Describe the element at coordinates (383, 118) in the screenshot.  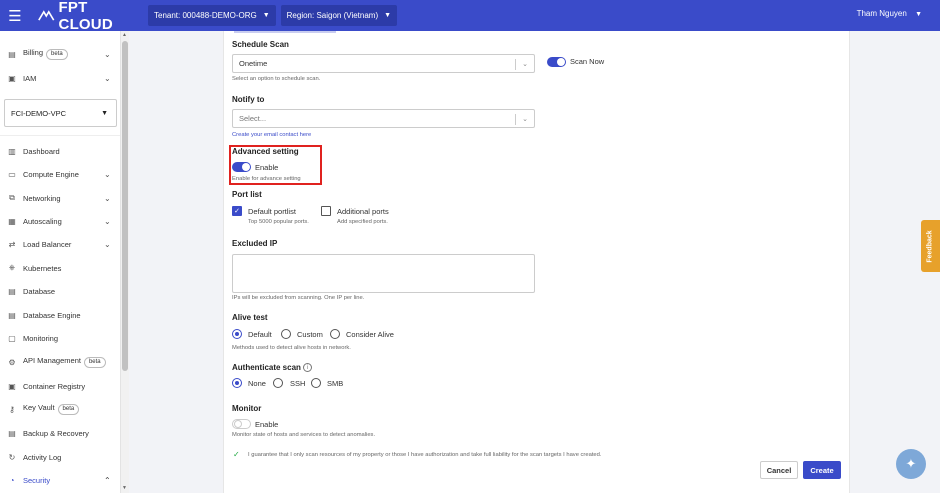
I see `notify-to-select: Select... ⌄` at that location.